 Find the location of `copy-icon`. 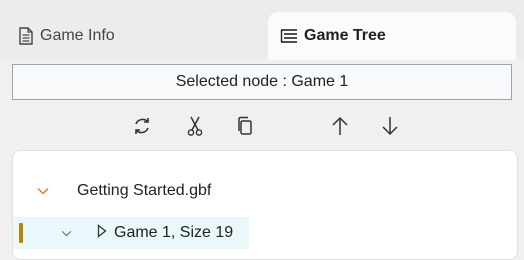

copy-icon is located at coordinates (245, 126).